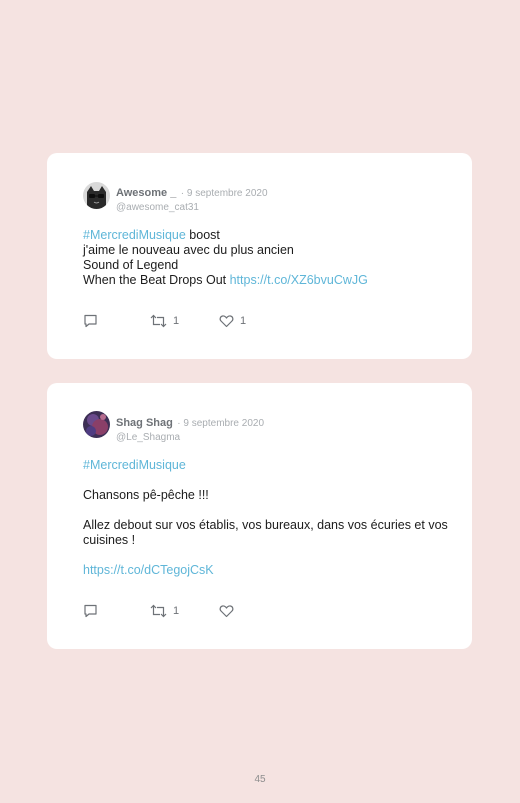  Describe the element at coordinates (299, 280) in the screenshot. I see `tweet-link: https://t.co/XZ6bvuCwJG` at that location.